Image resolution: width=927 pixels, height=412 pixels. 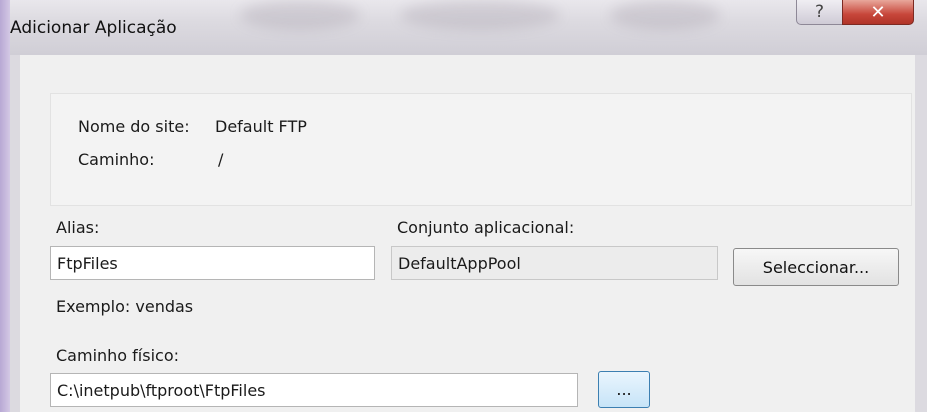 What do you see at coordinates (554, 263) in the screenshot?
I see `app-pool-field: DefaultAppPool` at bounding box center [554, 263].